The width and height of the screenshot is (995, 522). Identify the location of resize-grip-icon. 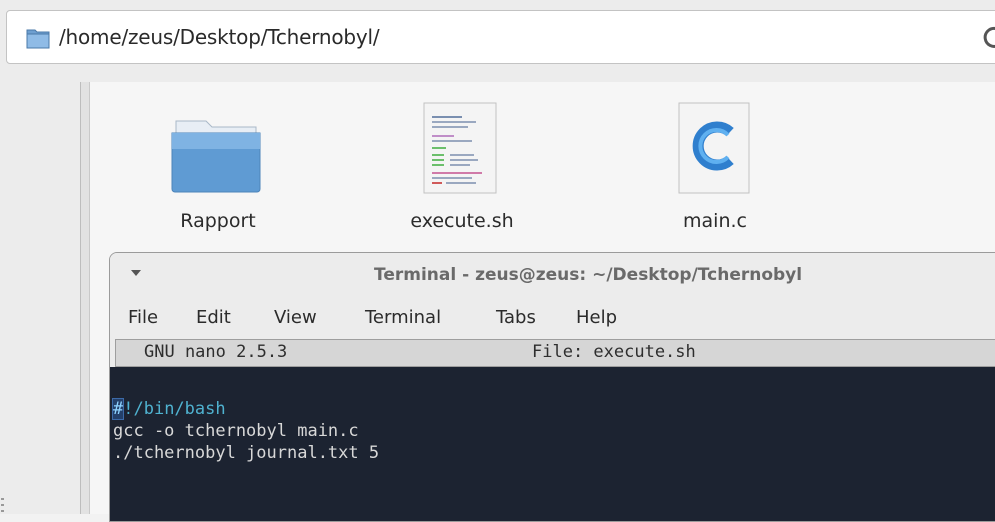
(3, 505).